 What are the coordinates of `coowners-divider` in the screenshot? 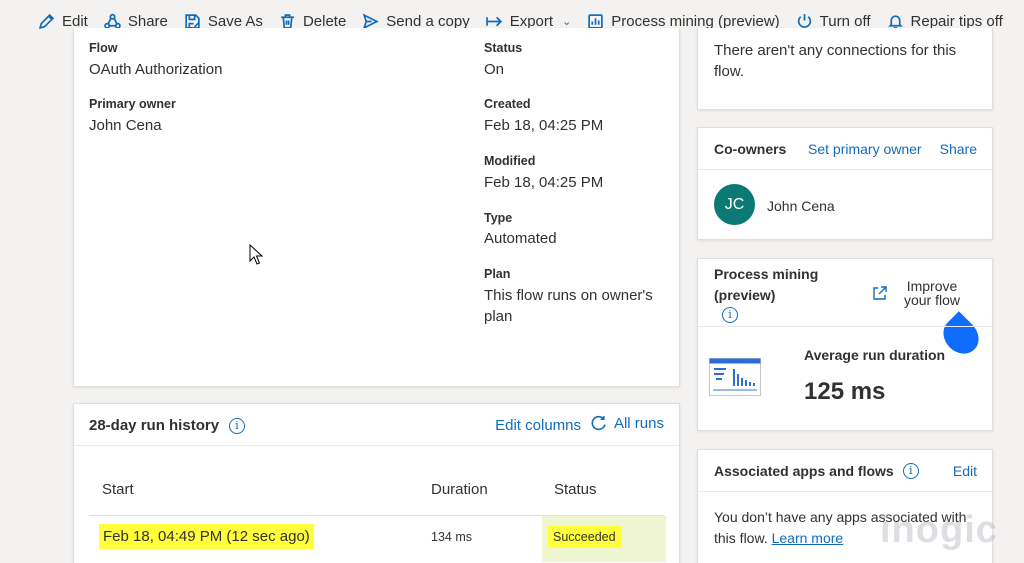 It's located at (845, 169).